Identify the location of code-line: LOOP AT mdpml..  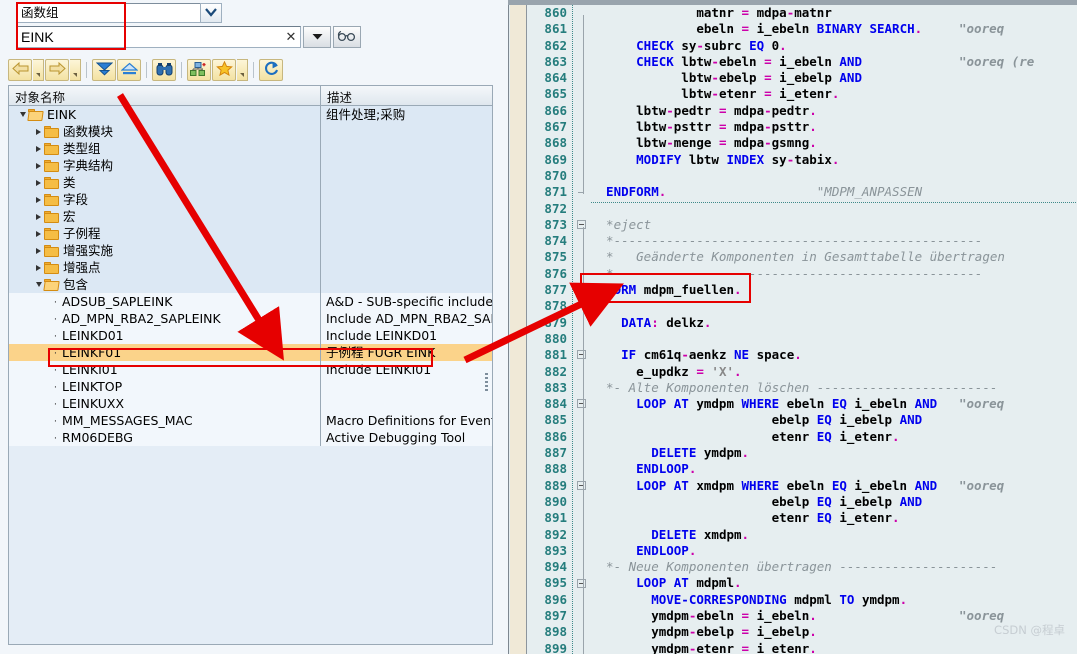
(834, 583).